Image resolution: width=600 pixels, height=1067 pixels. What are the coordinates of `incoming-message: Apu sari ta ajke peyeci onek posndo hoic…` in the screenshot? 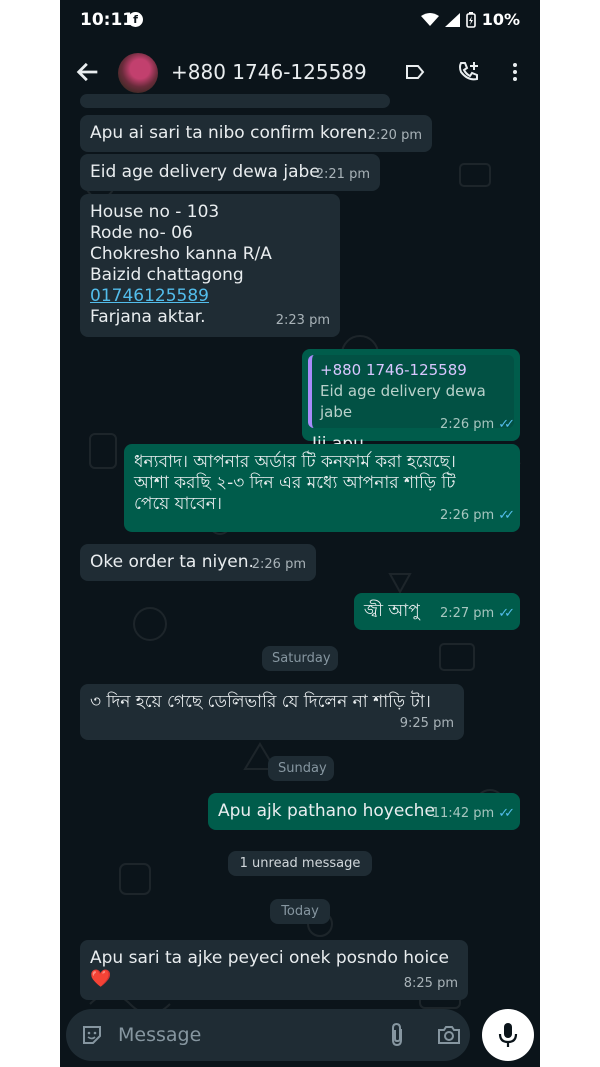 It's located at (274, 970).